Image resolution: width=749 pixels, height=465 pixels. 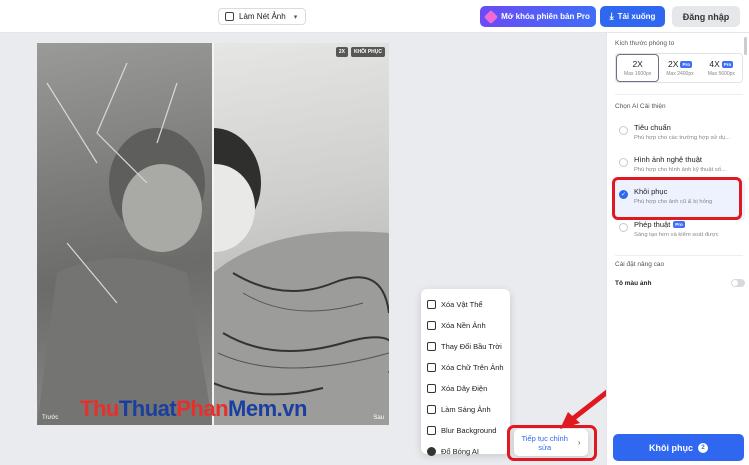 What do you see at coordinates (431, 346) in the screenshot?
I see `sky-icon` at bounding box center [431, 346].